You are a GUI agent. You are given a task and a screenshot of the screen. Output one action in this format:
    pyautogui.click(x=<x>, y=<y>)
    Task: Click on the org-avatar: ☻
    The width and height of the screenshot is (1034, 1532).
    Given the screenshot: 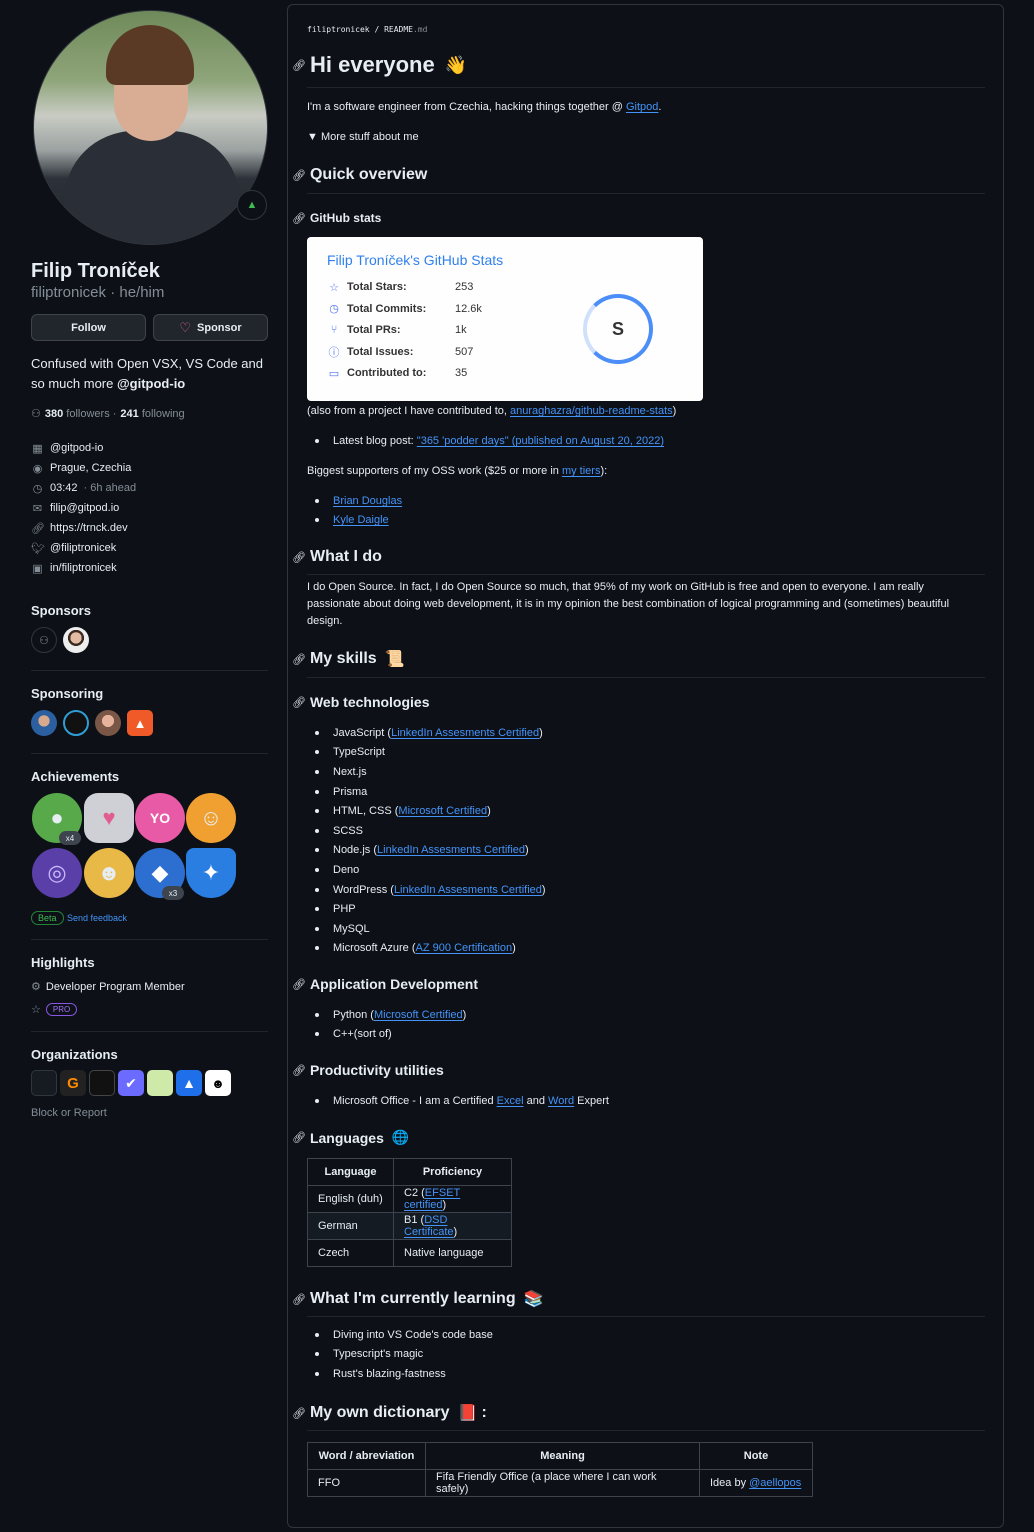 What is the action you would take?
    pyautogui.click(x=218, y=1083)
    